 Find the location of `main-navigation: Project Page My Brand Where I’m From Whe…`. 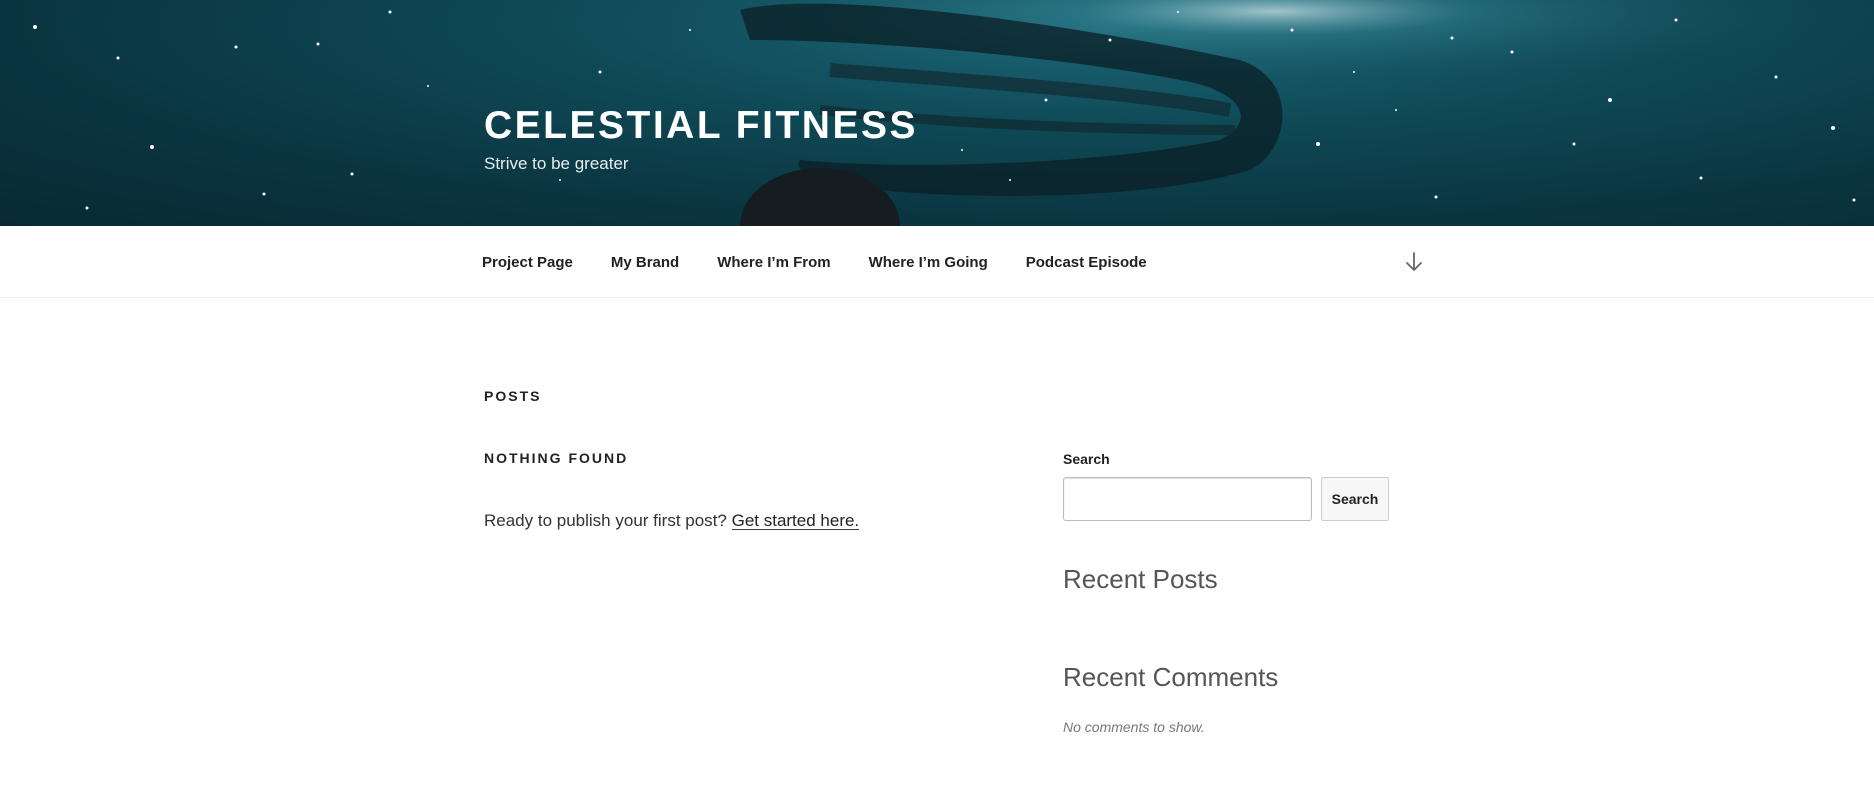

main-navigation: Project Page My Brand Where I’m From Whe… is located at coordinates (937, 262).